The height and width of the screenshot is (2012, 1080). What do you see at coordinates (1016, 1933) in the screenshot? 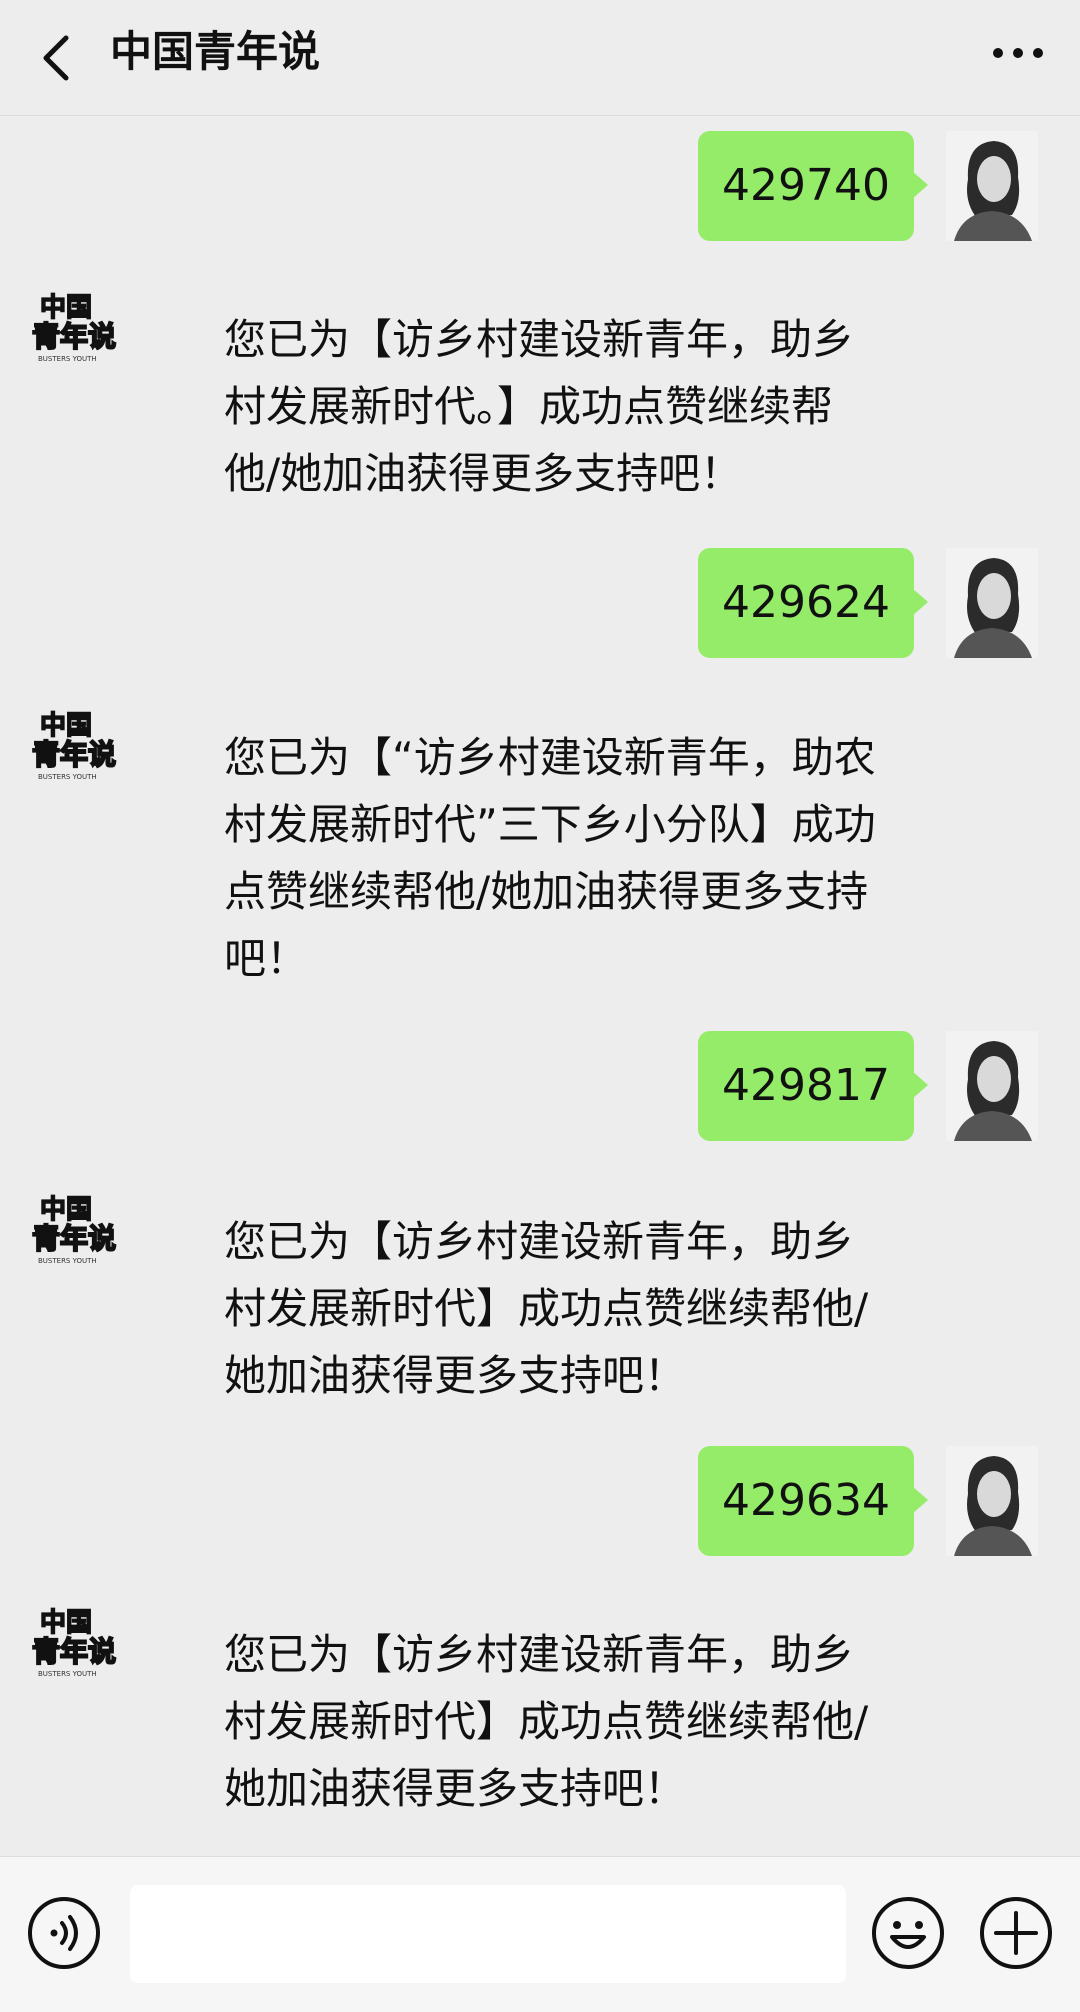
I see `plus-icon` at bounding box center [1016, 1933].